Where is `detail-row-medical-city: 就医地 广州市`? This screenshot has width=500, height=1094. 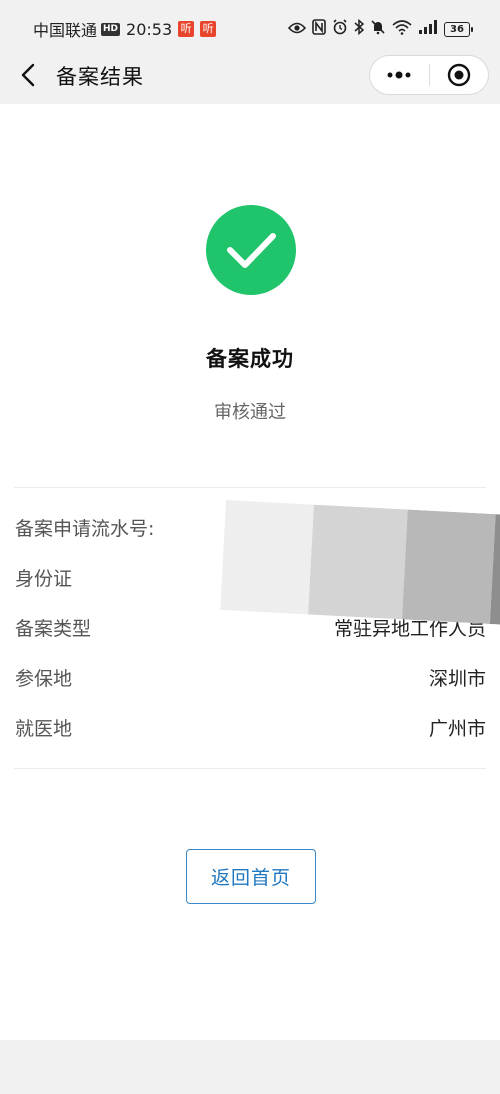 detail-row-medical-city: 就医地 广州市 is located at coordinates (250, 727).